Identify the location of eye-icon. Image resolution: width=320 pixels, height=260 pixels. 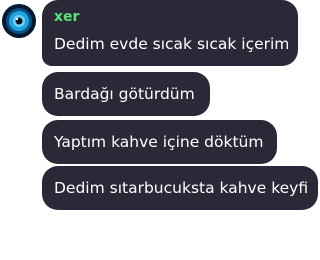
(19, 21).